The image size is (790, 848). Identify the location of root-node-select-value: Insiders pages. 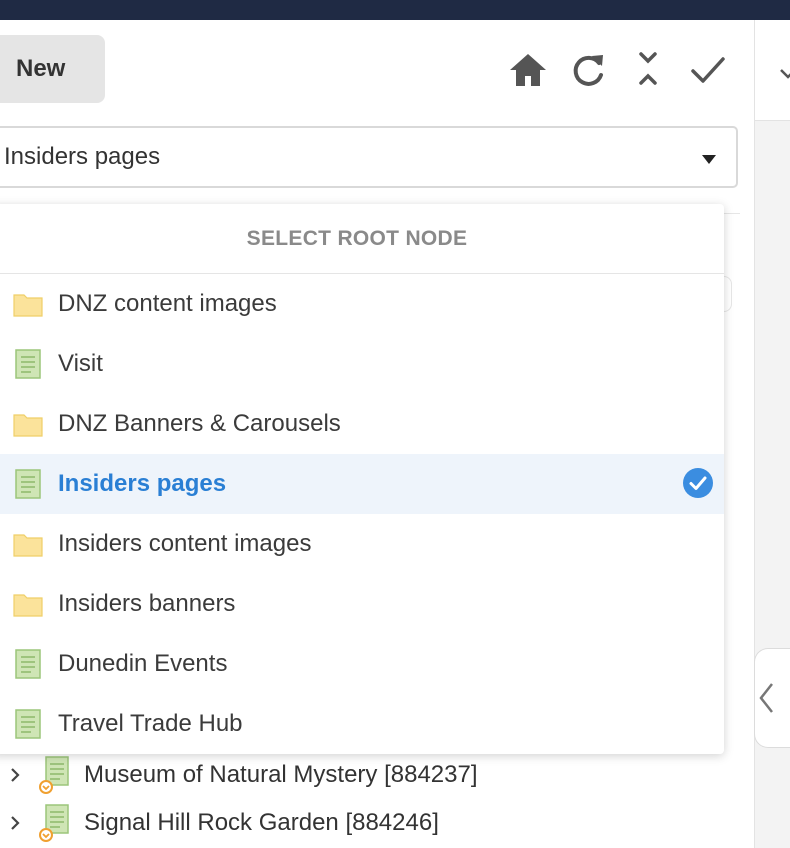
(82, 156).